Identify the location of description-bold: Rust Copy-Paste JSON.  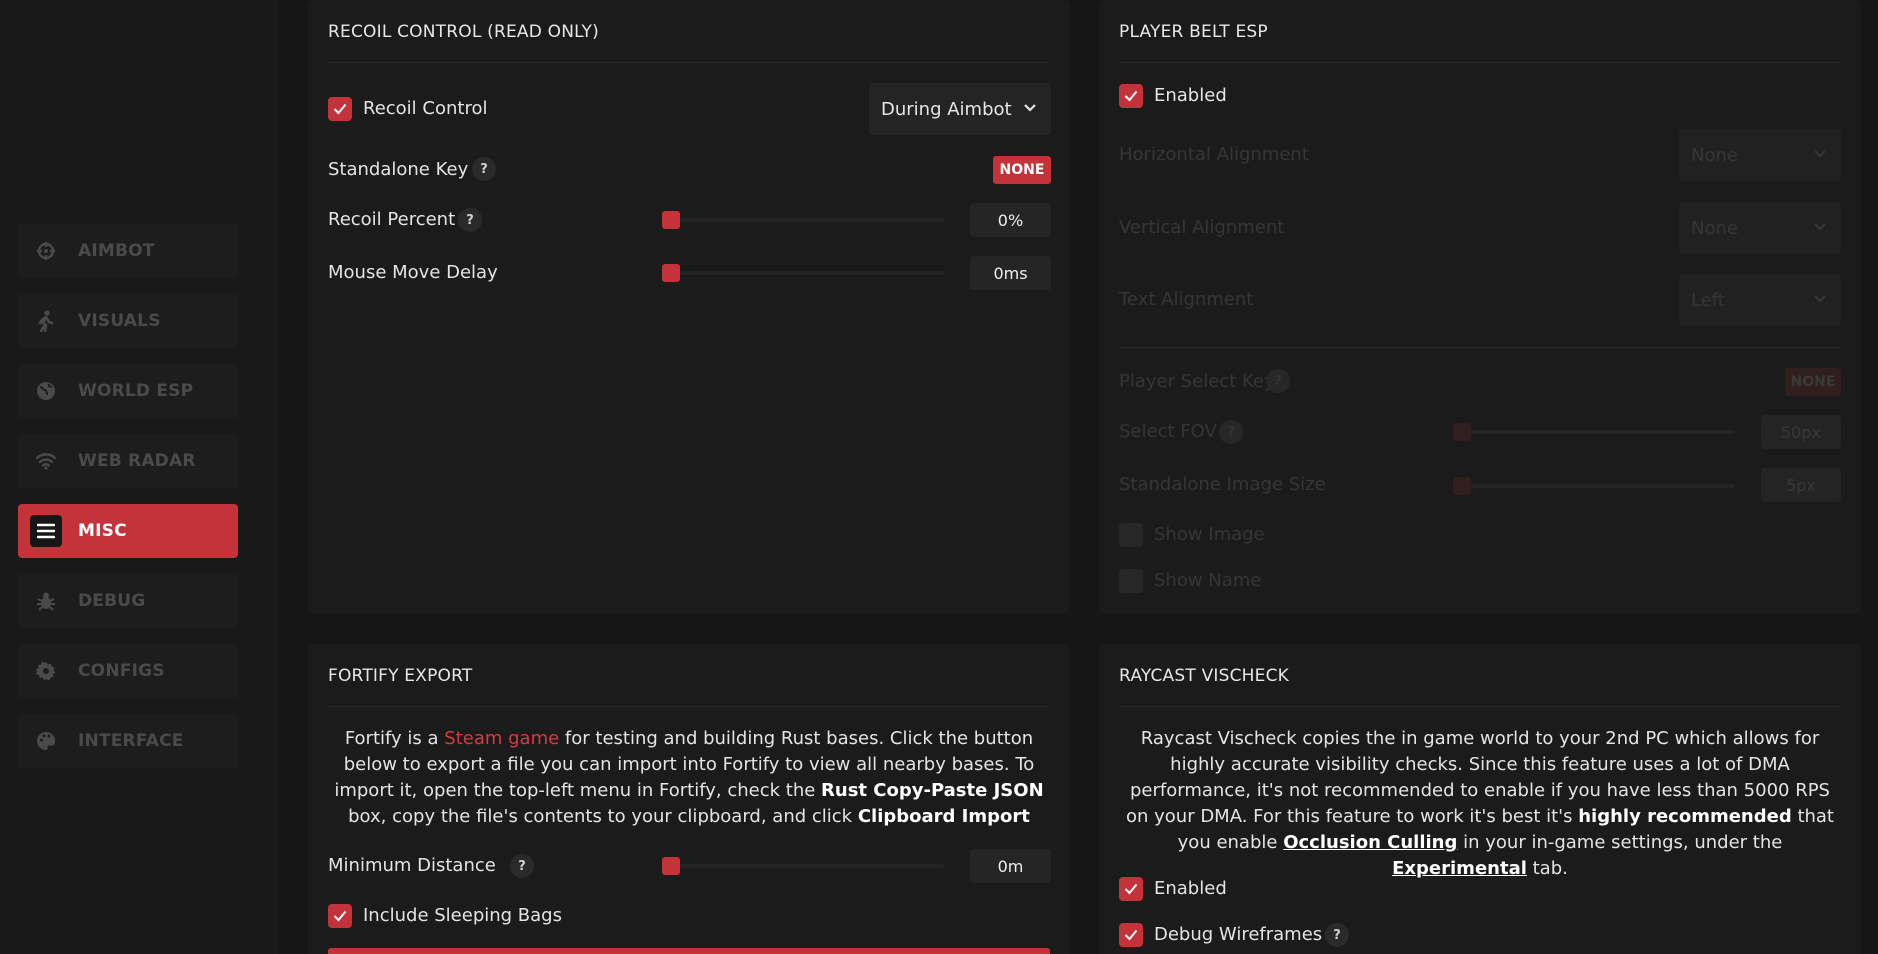
(932, 790).